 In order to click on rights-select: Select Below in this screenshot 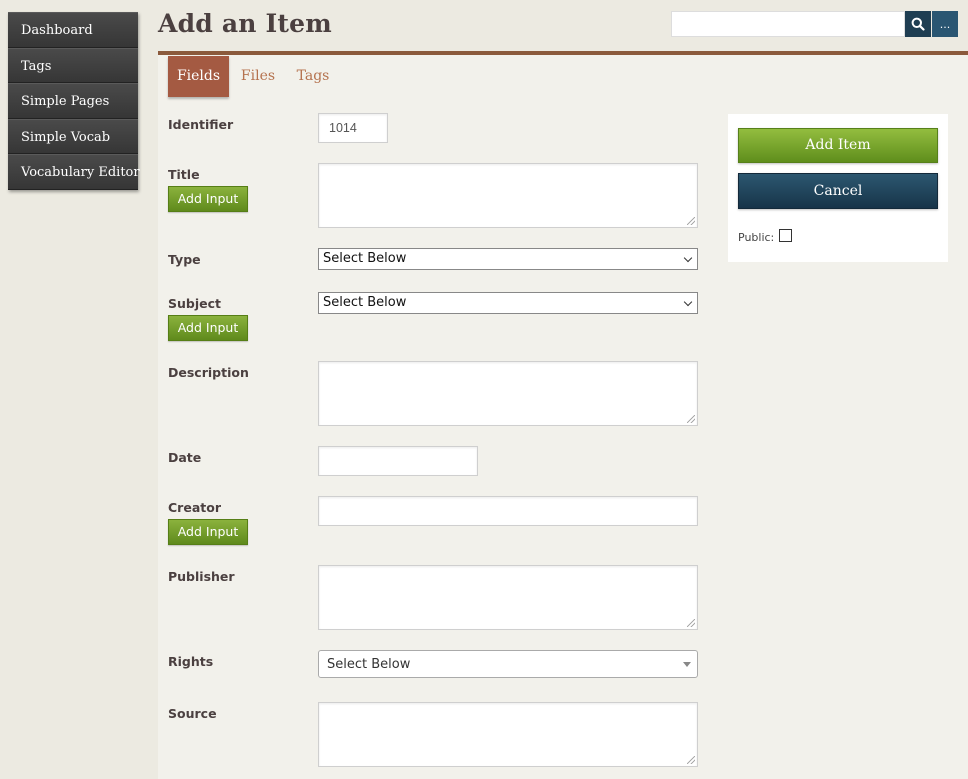, I will do `click(508, 664)`.